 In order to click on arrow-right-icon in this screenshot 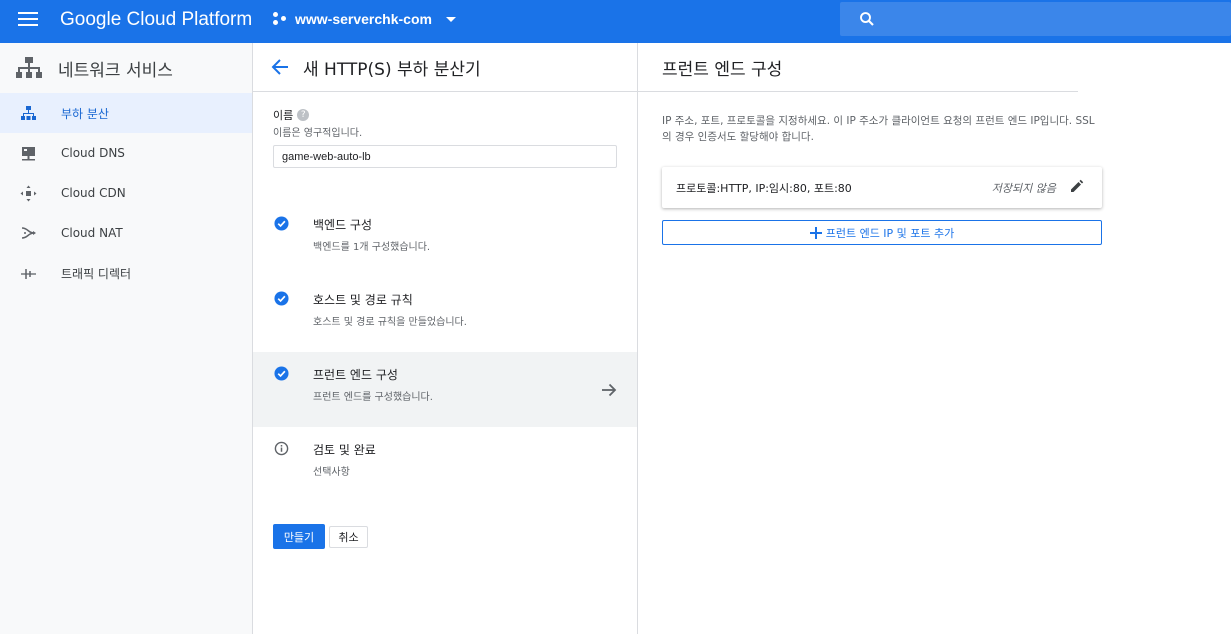, I will do `click(609, 390)`.